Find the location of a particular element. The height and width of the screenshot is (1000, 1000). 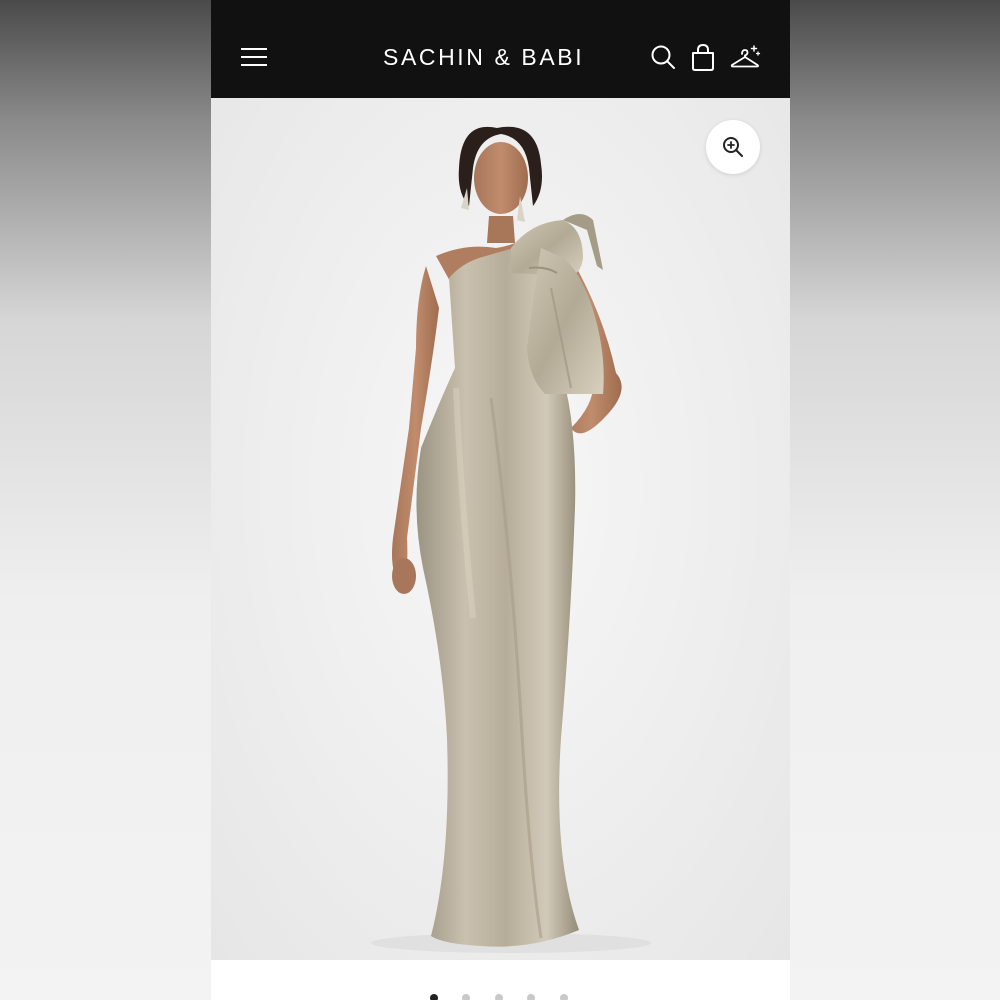

menu-button is located at coordinates (254, 56).